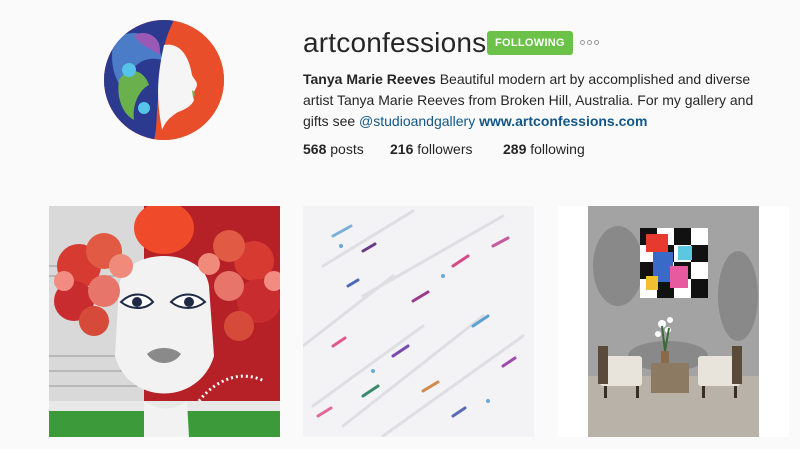 Image resolution: width=800 pixels, height=449 pixels. I want to click on white-abstract-splatter-painting, so click(418, 321).